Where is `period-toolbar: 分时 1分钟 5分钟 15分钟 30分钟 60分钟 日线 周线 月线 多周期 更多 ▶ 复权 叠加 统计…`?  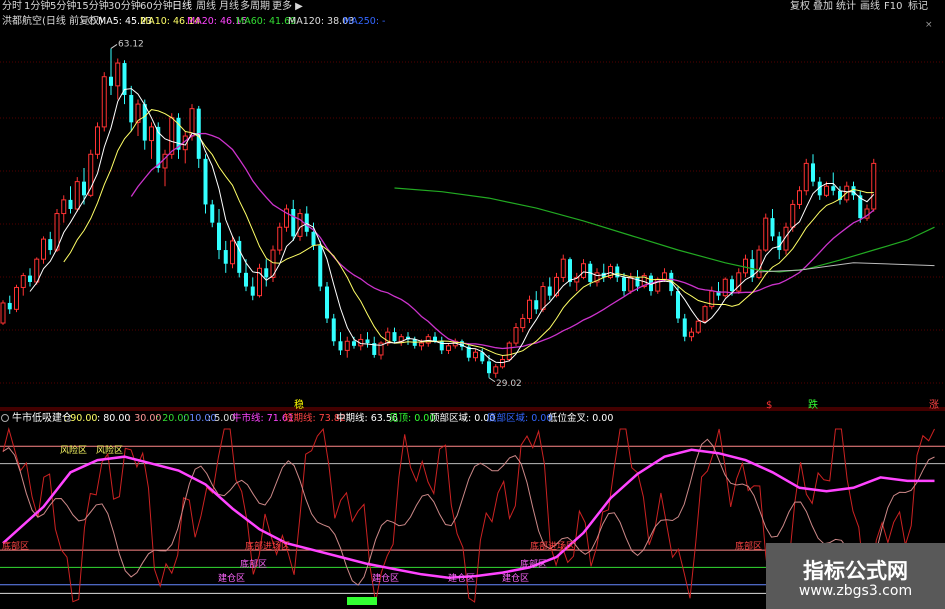
period-toolbar: 分时 1分钟 5分钟 15分钟 30分钟 60分钟 日线 周线 月线 多周期 更多 ▶ 复权 叠加 统计… is located at coordinates (472, 6).